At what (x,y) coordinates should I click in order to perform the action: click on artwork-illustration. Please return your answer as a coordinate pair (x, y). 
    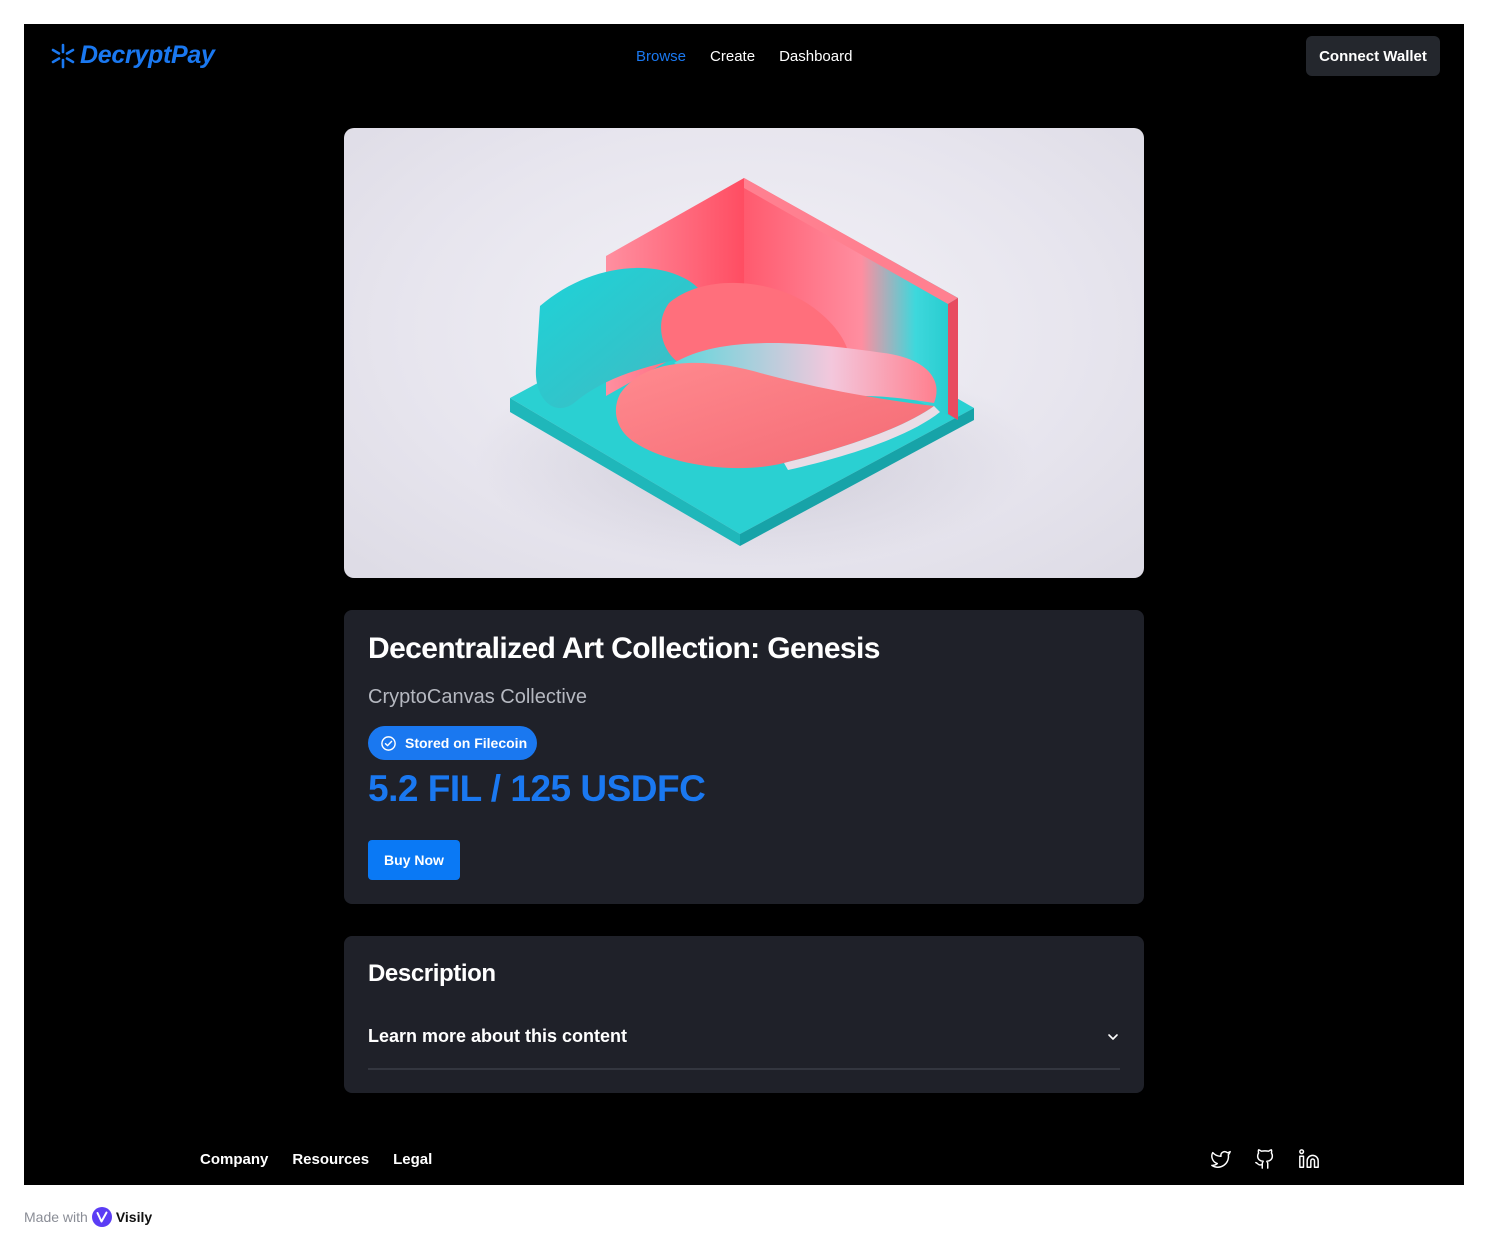
    Looking at the image, I should click on (754, 373).